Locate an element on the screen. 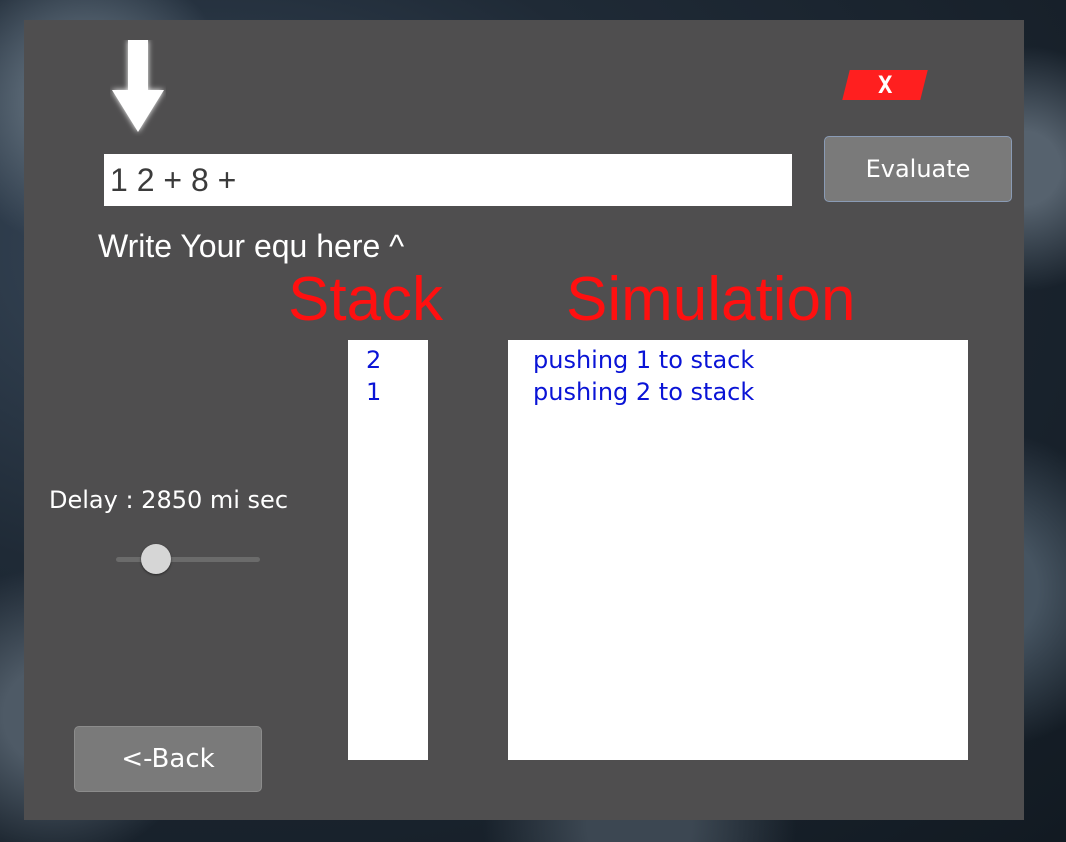 Image resolution: width=1066 pixels, height=842 pixels. close-button: X is located at coordinates (885, 85).